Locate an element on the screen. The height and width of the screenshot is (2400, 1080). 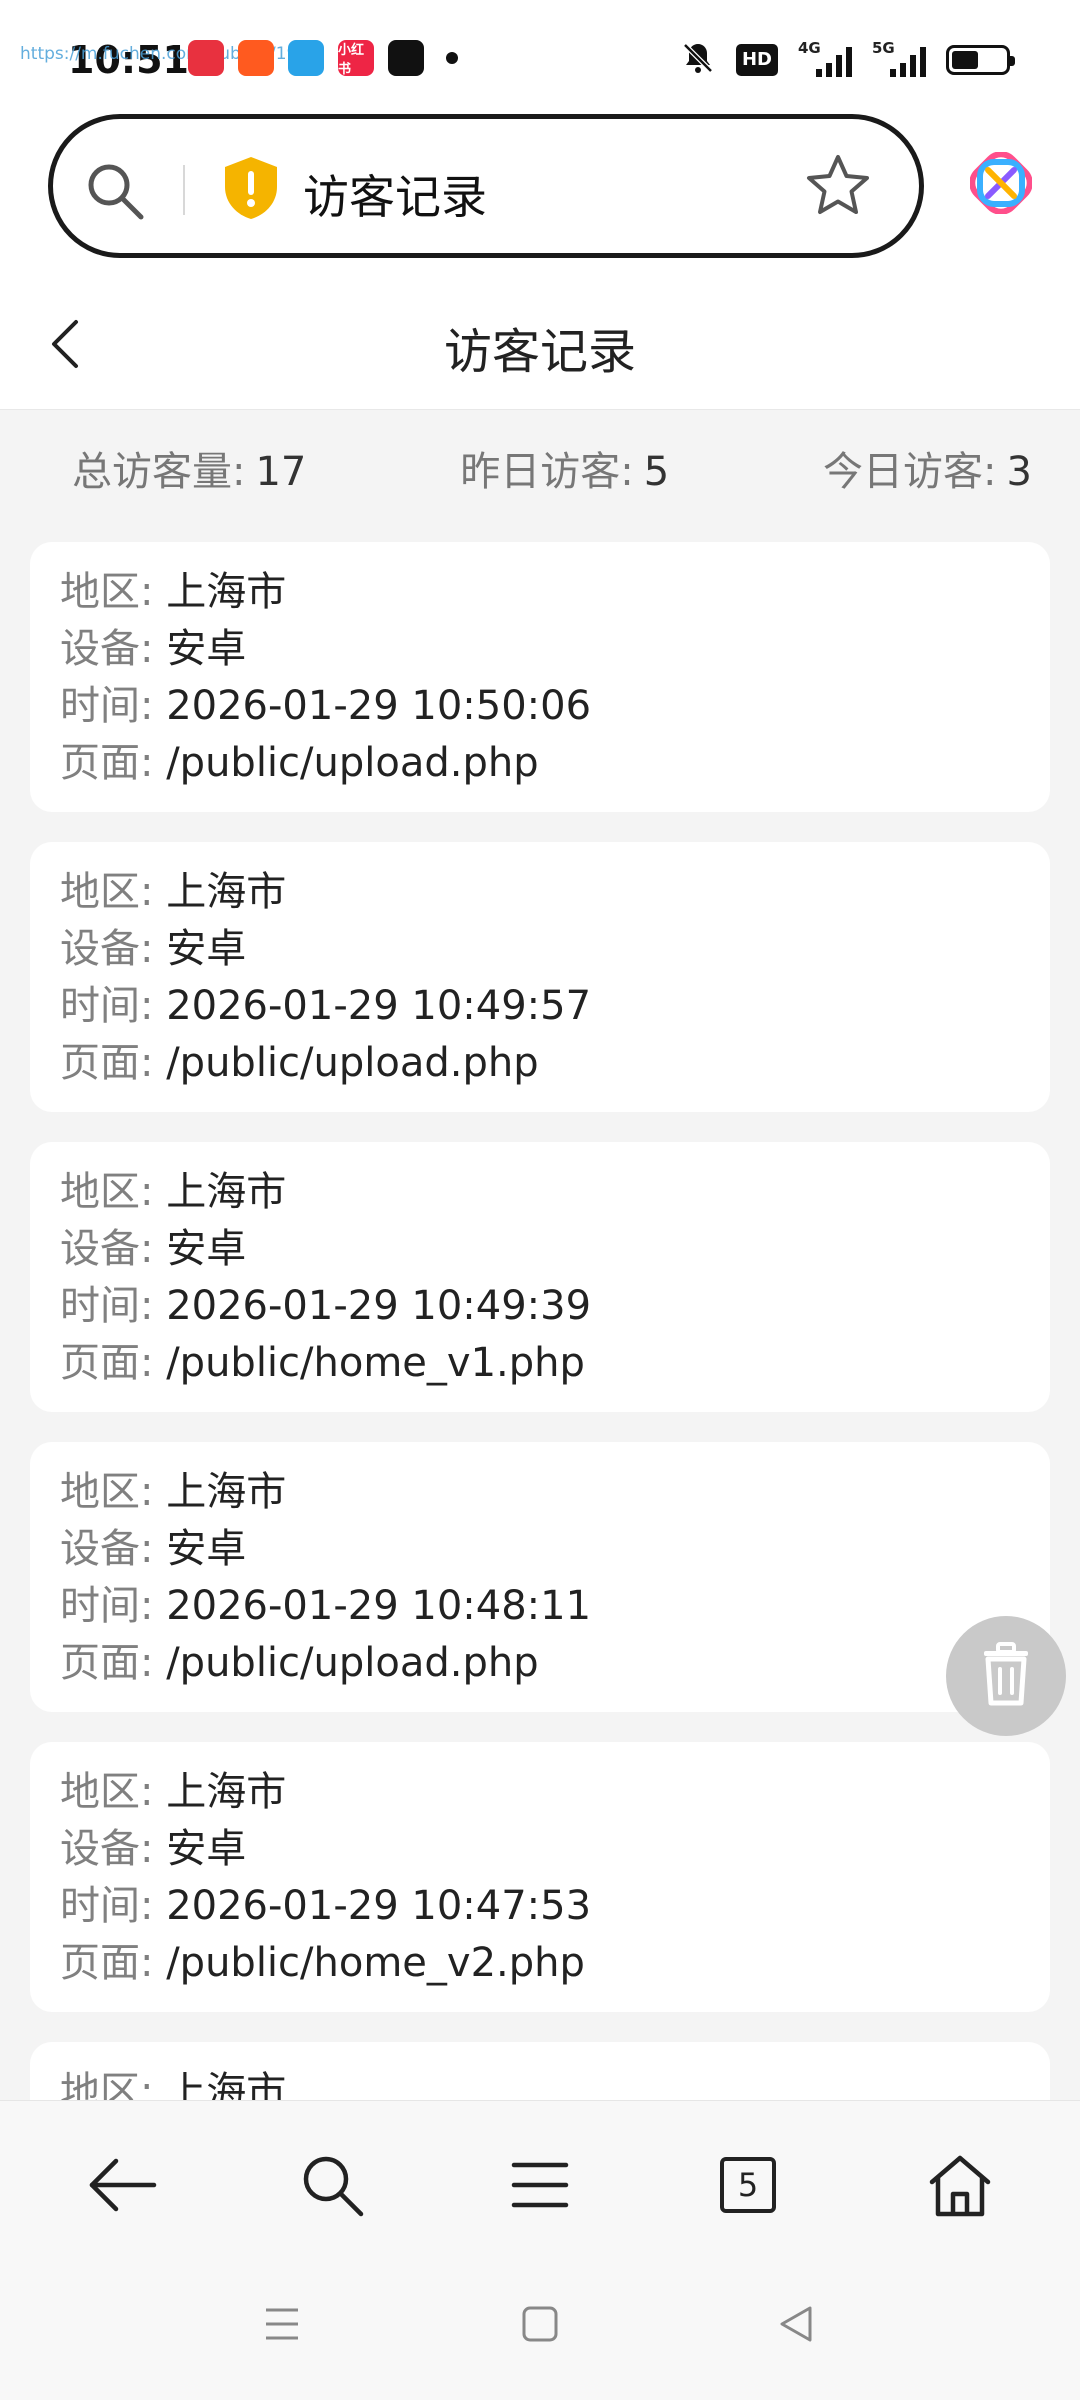
record-page-row: 页面: /public/home_v1.php is located at coordinates (540, 1363).